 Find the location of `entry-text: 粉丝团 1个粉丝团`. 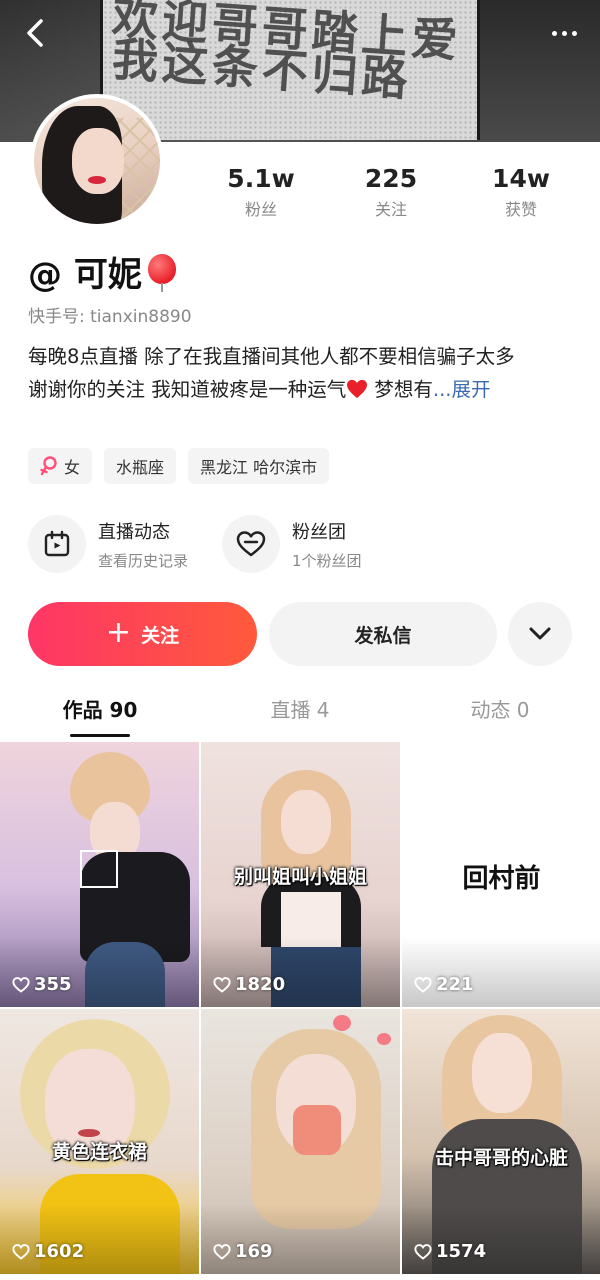

entry-text: 粉丝团 1个粉丝团 is located at coordinates (327, 544).